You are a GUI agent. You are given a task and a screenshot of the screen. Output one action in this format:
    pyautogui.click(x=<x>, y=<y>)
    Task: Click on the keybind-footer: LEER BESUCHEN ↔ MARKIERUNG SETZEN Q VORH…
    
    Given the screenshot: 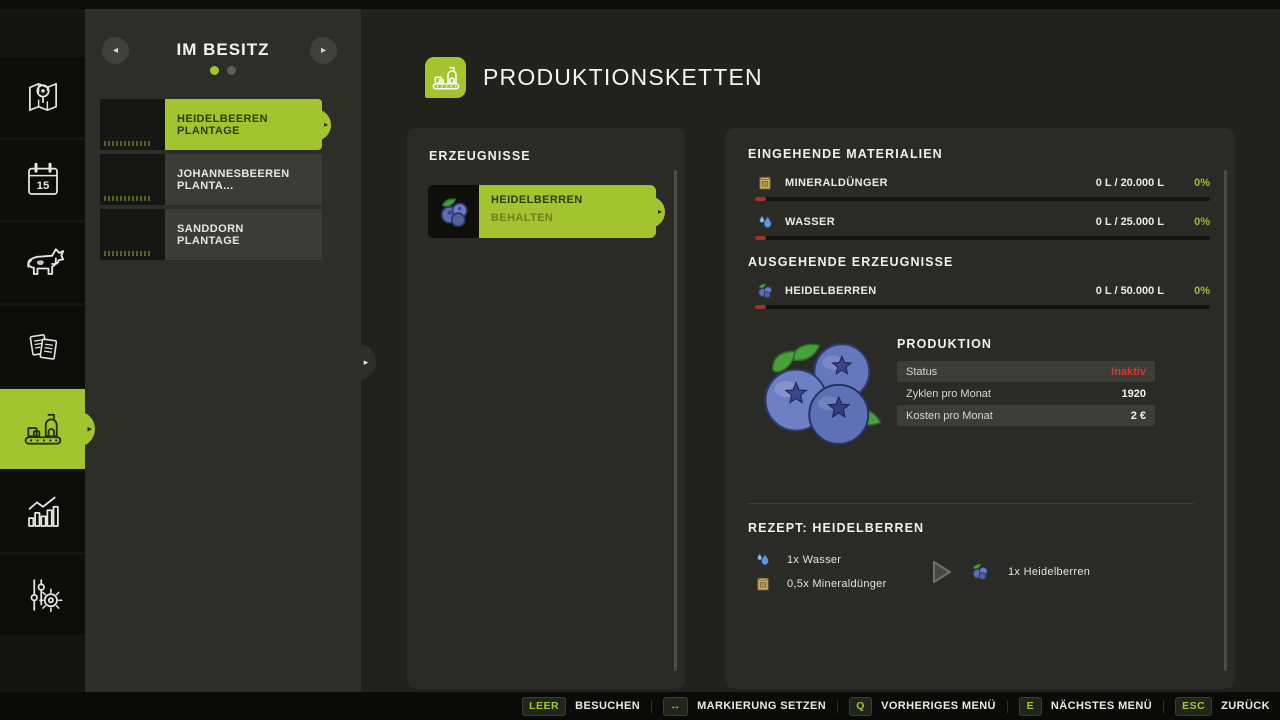 What is the action you would take?
    pyautogui.click(x=640, y=706)
    